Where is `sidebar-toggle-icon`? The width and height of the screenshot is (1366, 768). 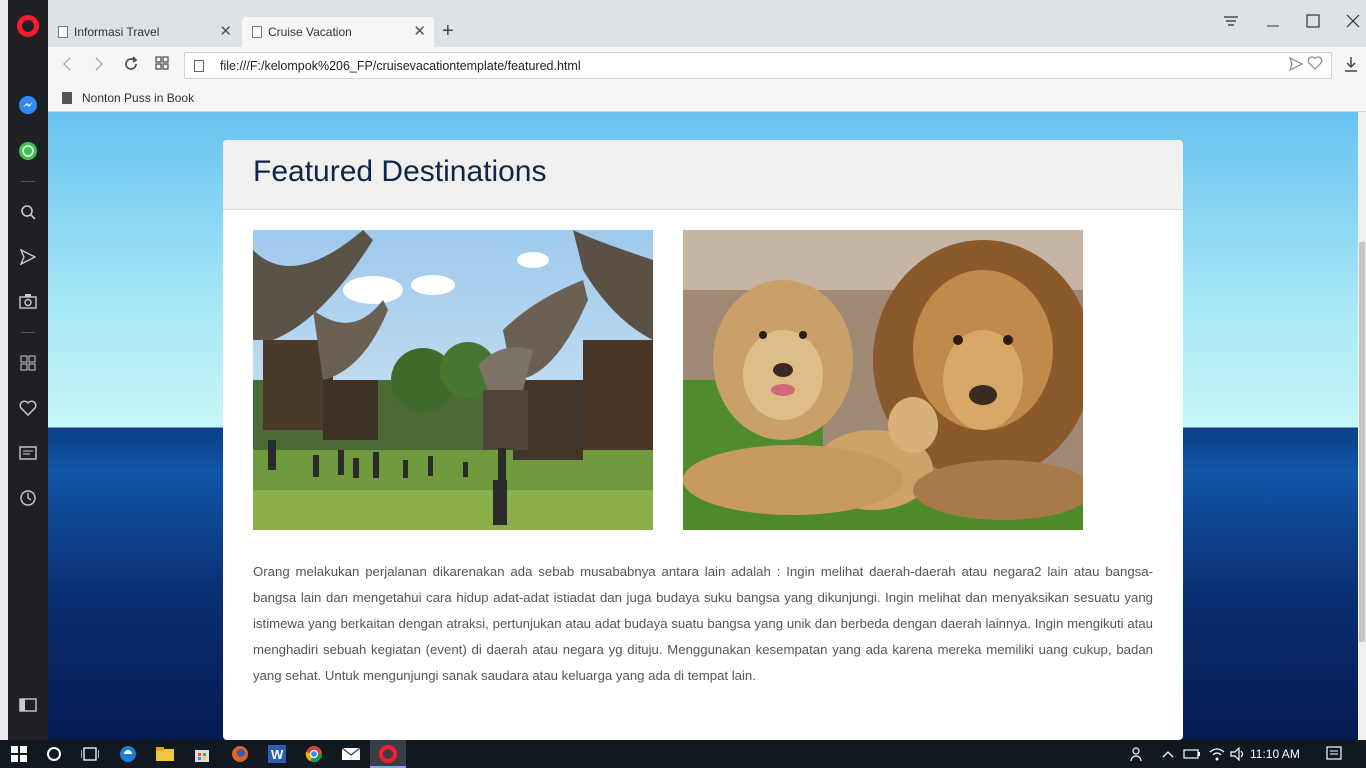 sidebar-toggle-icon is located at coordinates (28, 705).